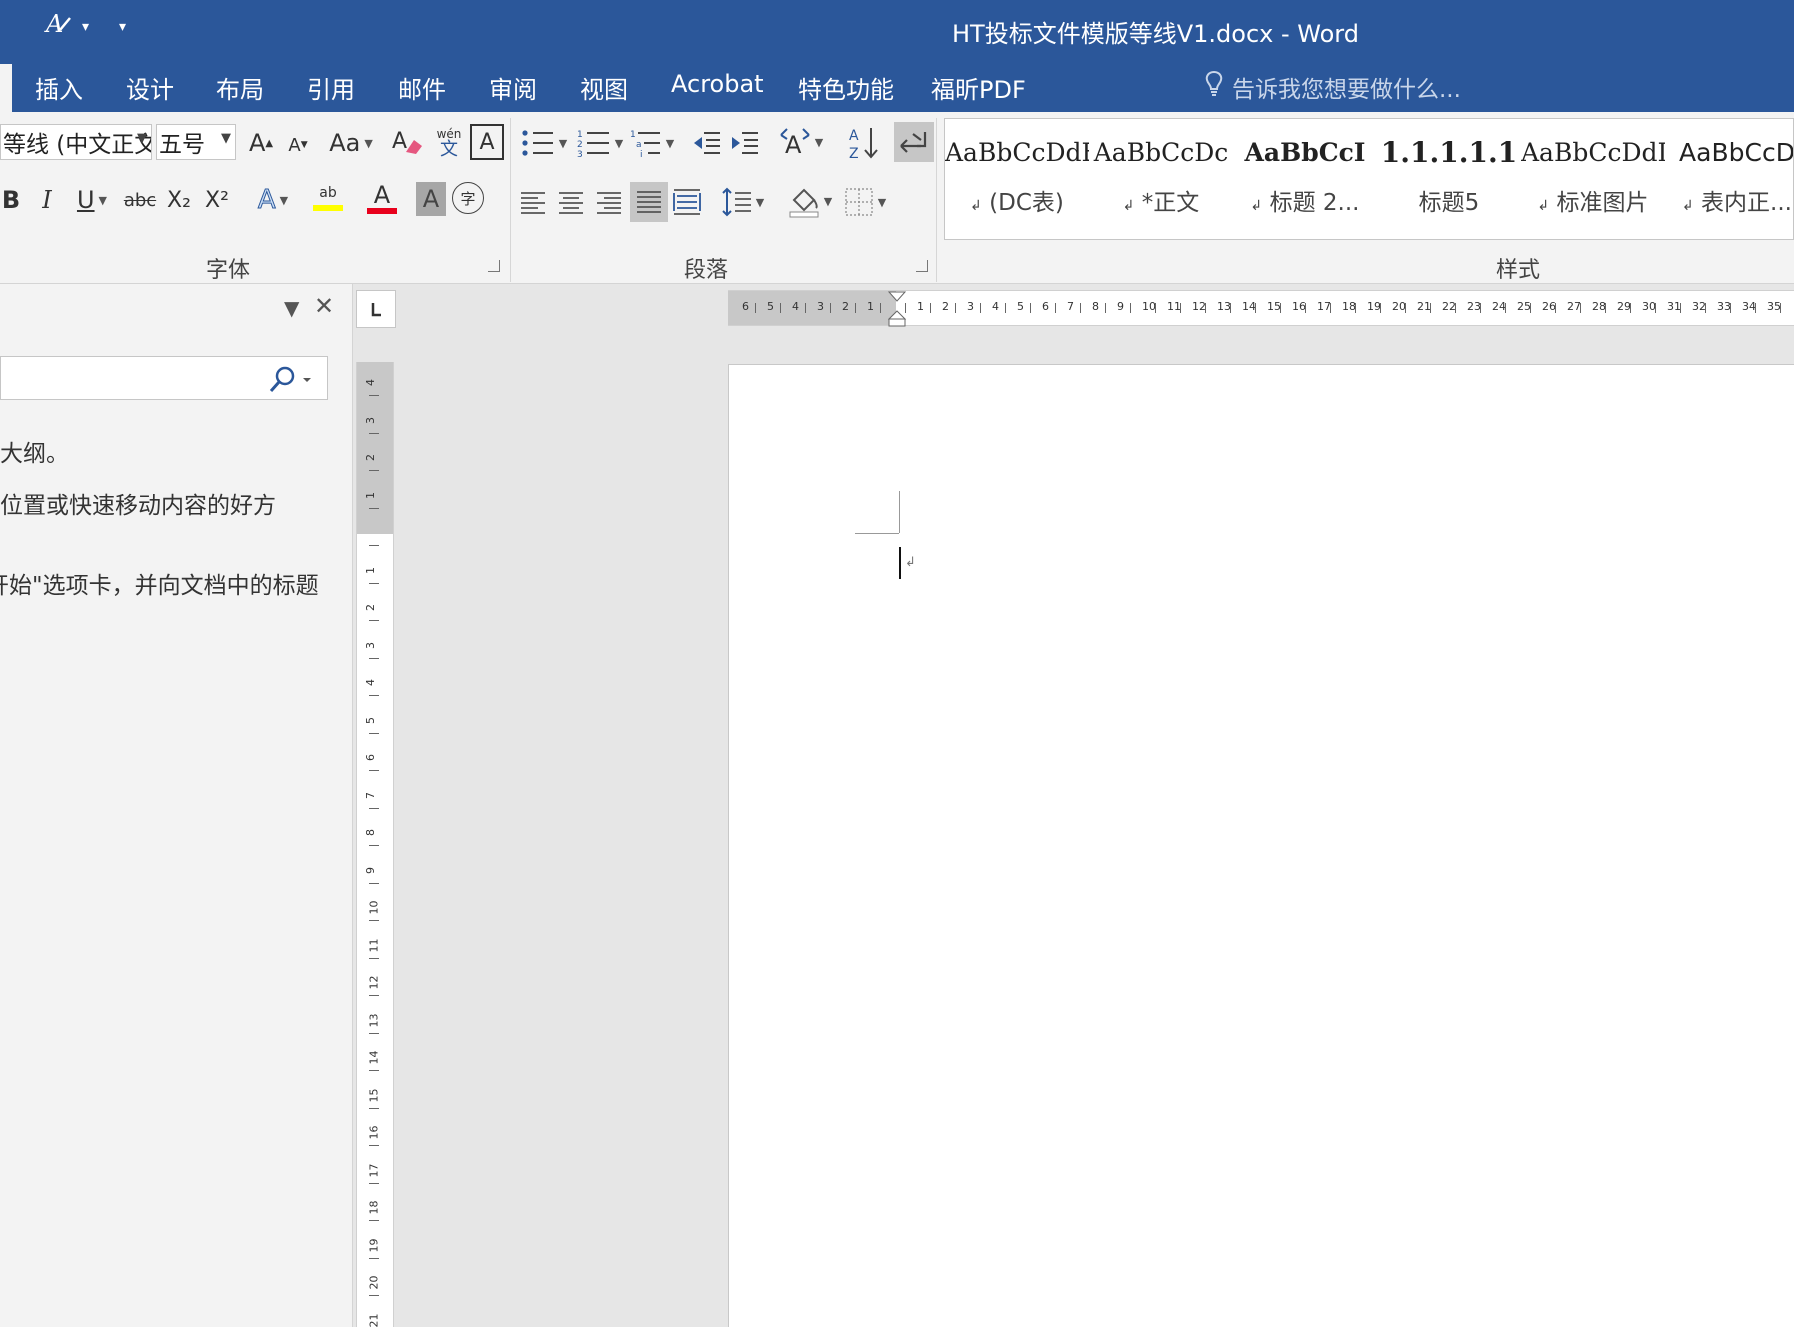  What do you see at coordinates (914, 142) in the screenshot?
I see `show-formatting-marks-button` at bounding box center [914, 142].